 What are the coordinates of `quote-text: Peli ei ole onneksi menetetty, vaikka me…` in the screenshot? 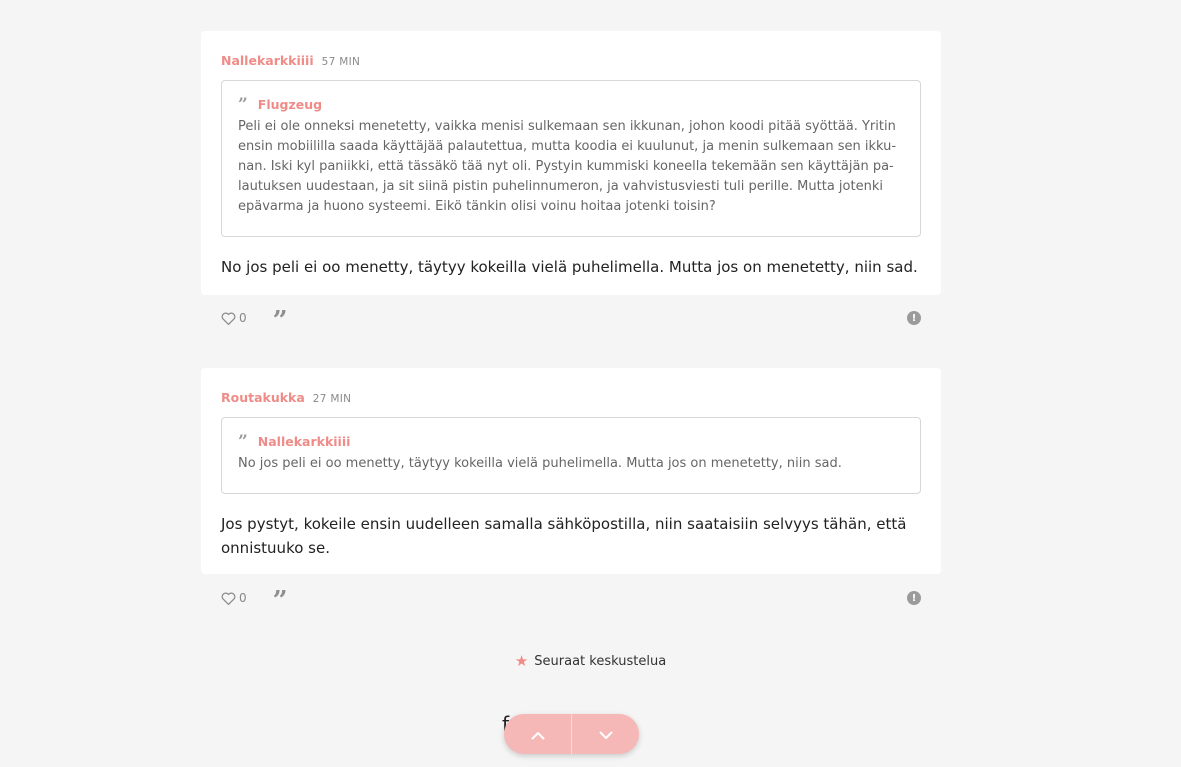 It's located at (571, 167).